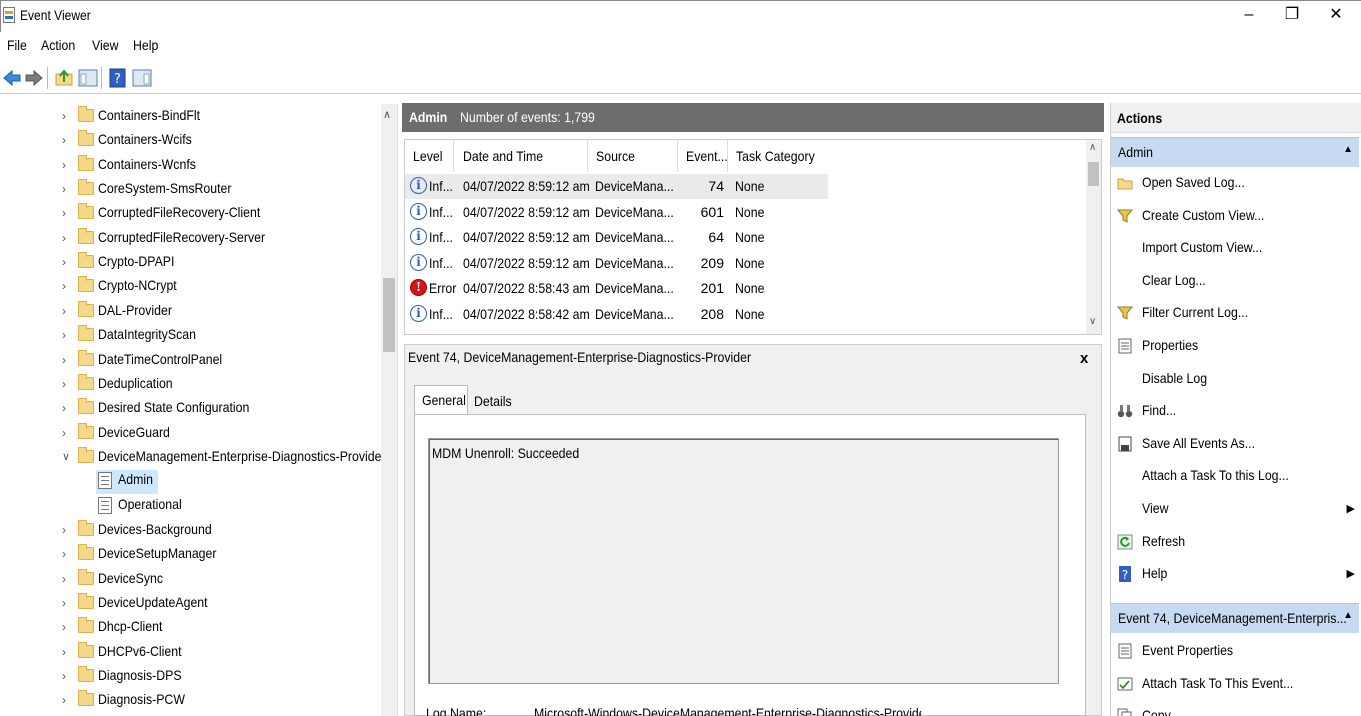  What do you see at coordinates (222, 678) in the screenshot?
I see `tree-node: › Diagnosis-DPS` at bounding box center [222, 678].